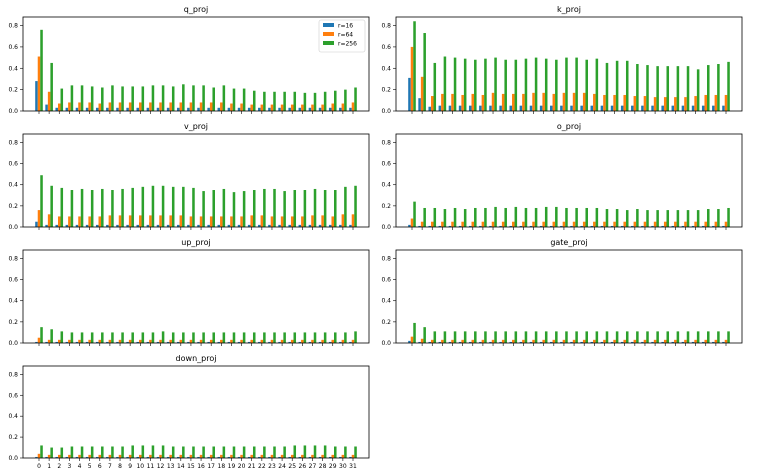 The width and height of the screenshot is (761, 476). I want to click on legend-swatch-r16, so click(328, 25).